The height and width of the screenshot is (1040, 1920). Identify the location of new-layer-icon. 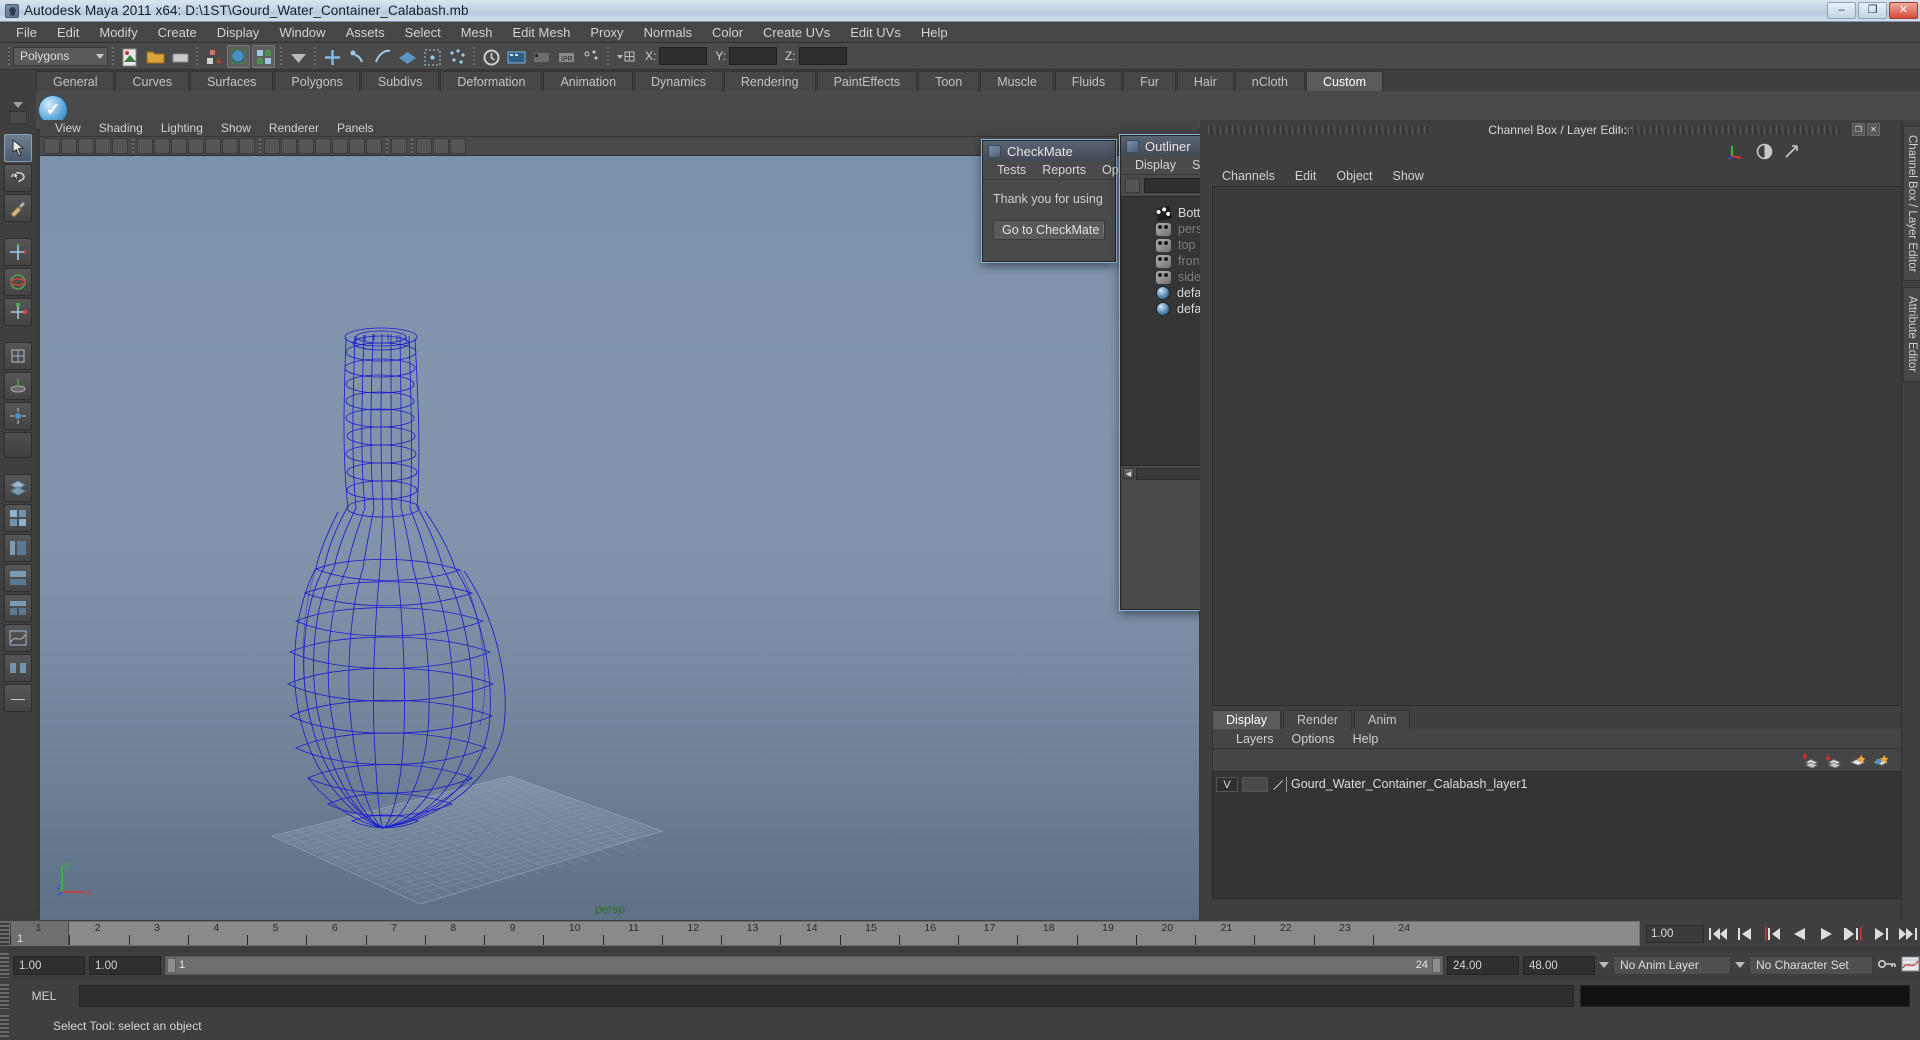
(1857, 760).